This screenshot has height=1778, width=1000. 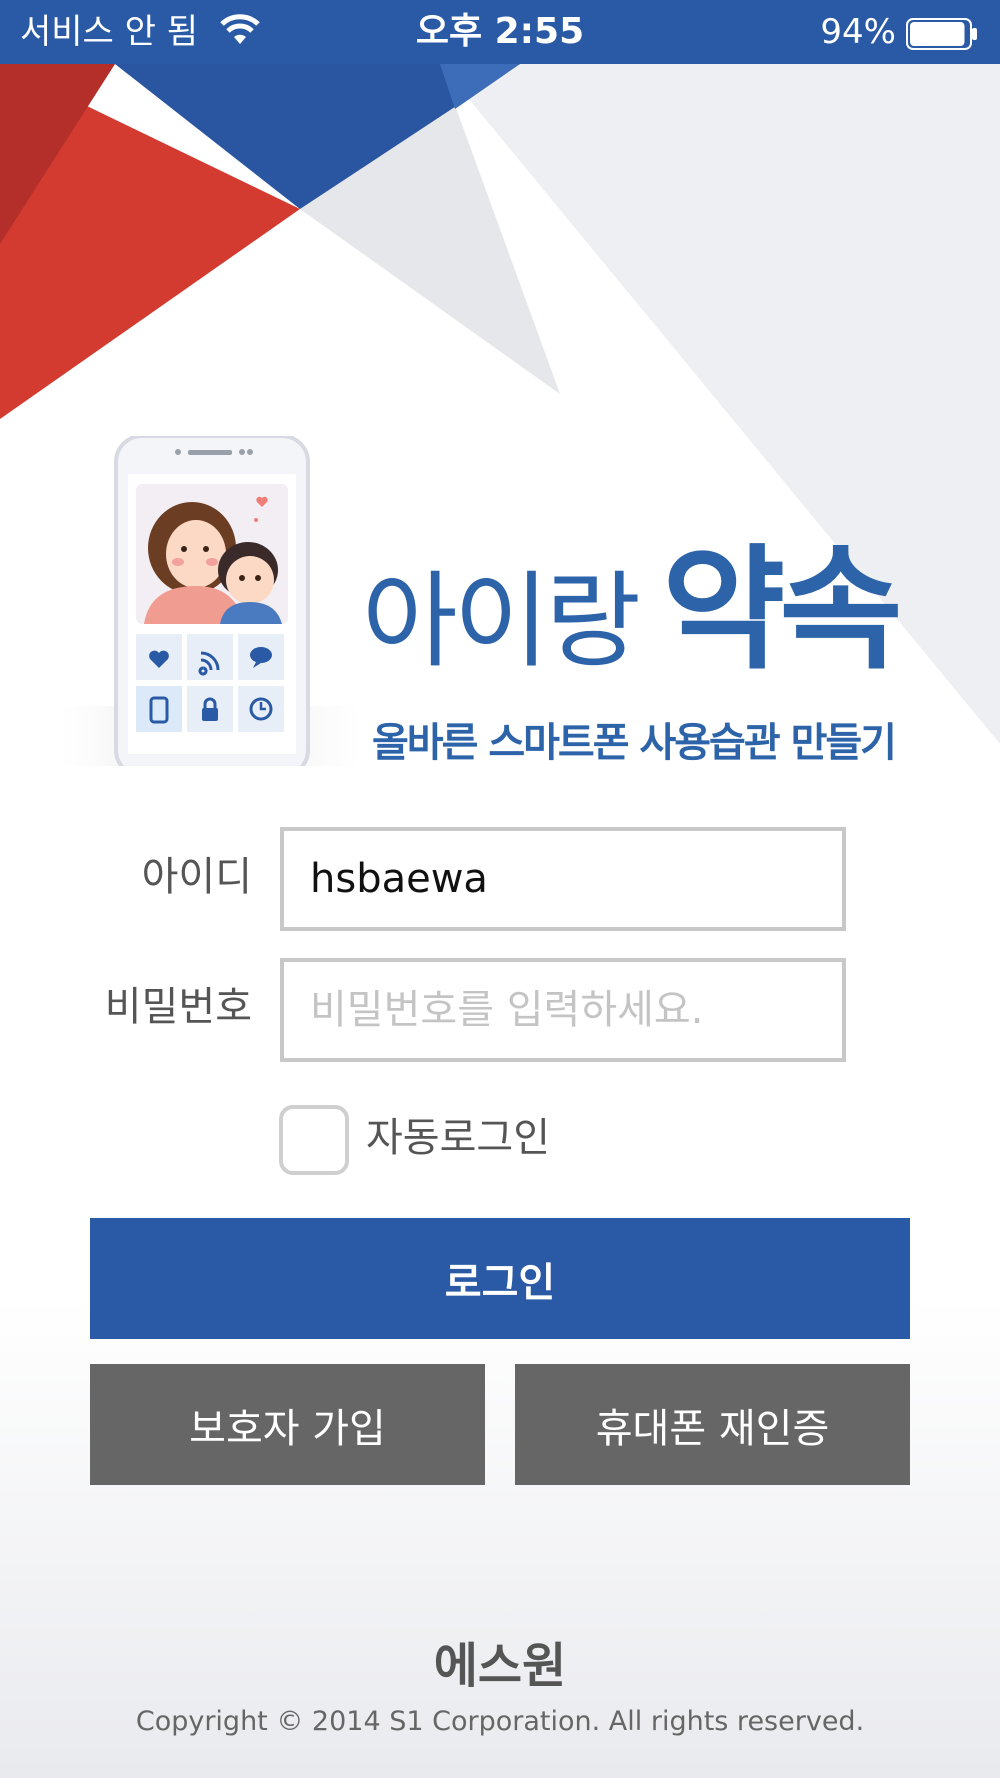 What do you see at coordinates (210, 601) in the screenshot?
I see `phone-illustration` at bounding box center [210, 601].